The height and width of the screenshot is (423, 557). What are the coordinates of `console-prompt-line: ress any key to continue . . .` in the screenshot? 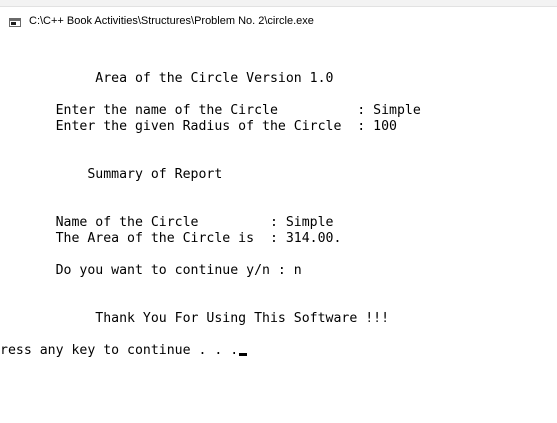 It's located at (124, 351).